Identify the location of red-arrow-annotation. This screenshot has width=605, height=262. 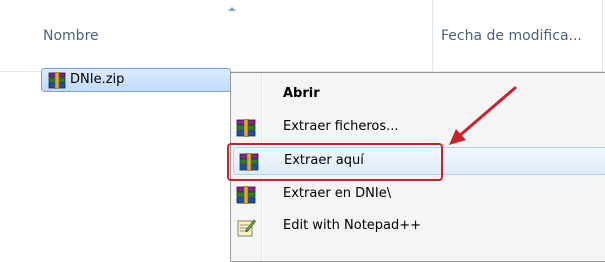
(483, 115).